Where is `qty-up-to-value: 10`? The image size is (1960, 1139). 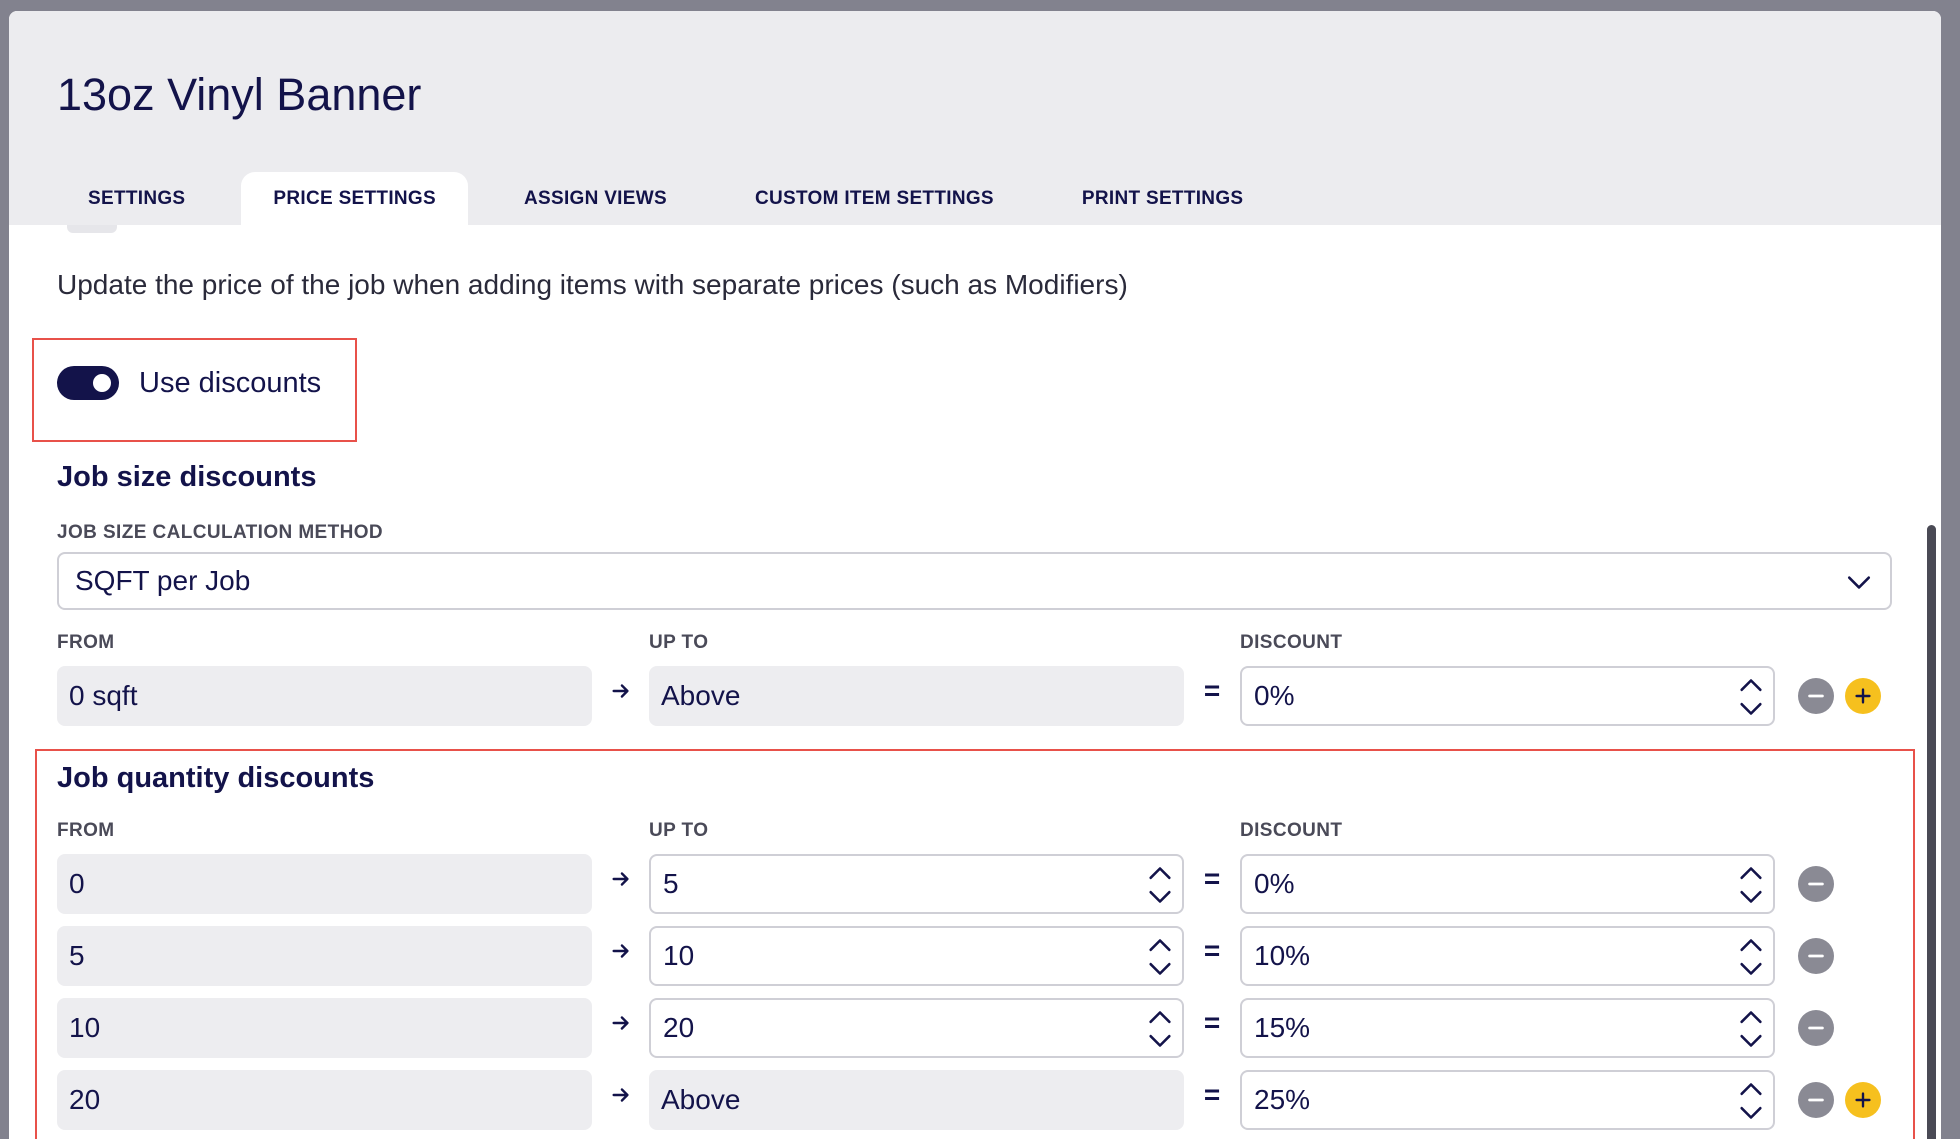
qty-up-to-value: 10 is located at coordinates (679, 955).